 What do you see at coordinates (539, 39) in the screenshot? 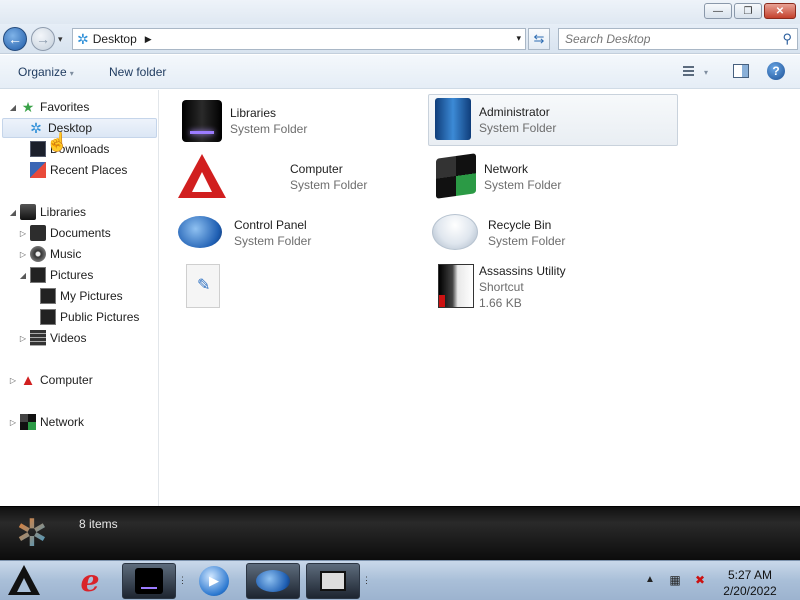
I see `refresh-button: ⇆` at bounding box center [539, 39].